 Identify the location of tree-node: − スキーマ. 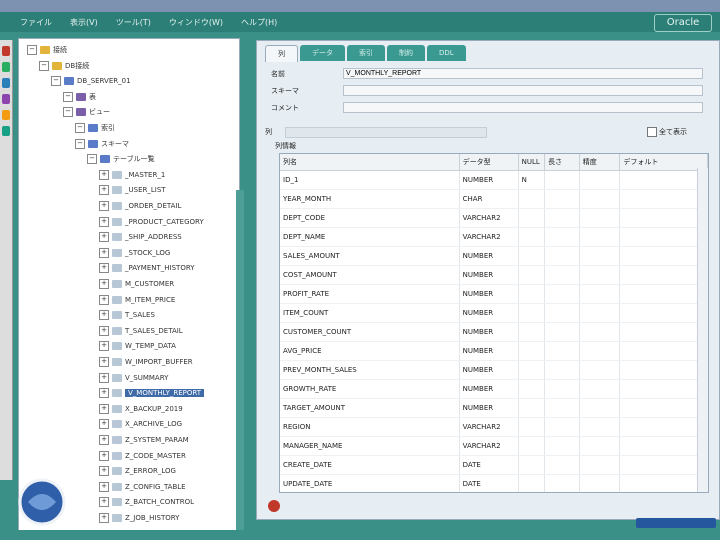
(102, 144).